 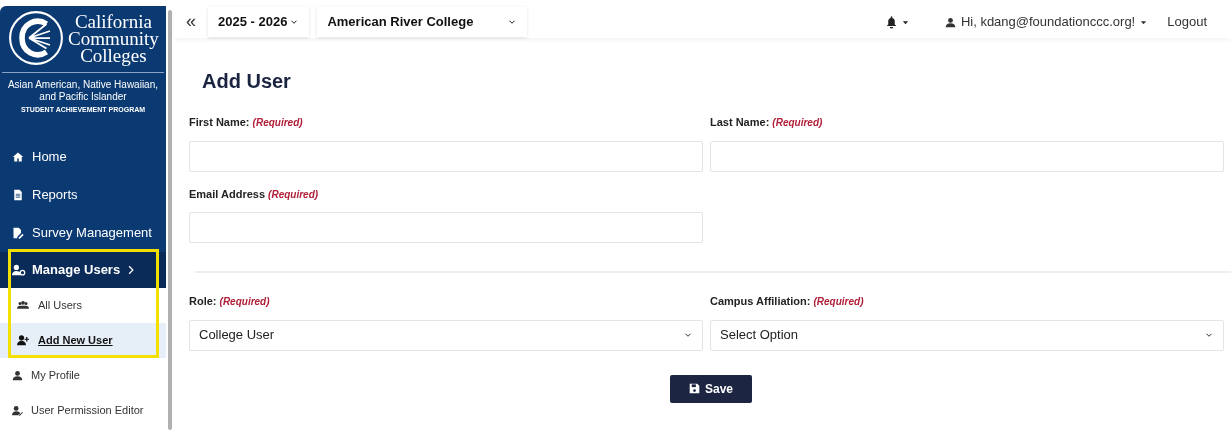 What do you see at coordinates (1046, 22) in the screenshot?
I see `user-menu: Hi, kdang@foundationccc.org!` at bounding box center [1046, 22].